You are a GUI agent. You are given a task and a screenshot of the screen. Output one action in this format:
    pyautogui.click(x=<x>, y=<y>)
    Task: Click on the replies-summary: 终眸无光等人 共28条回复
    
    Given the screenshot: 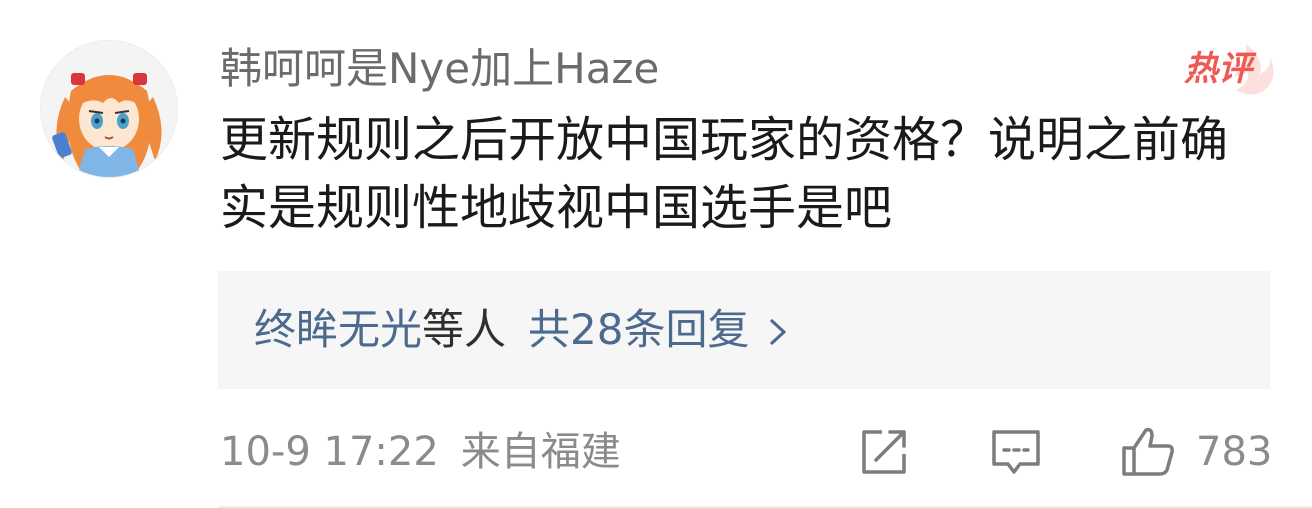 What is the action you would take?
    pyautogui.click(x=521, y=331)
    